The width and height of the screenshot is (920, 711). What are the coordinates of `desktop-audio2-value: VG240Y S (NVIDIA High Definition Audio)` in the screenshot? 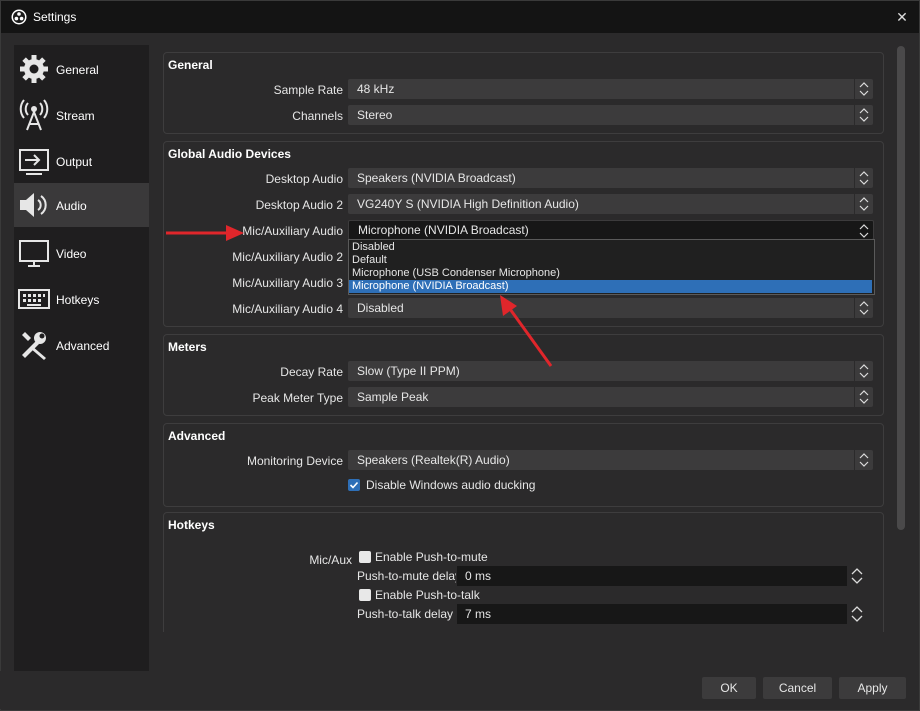 It's located at (468, 204).